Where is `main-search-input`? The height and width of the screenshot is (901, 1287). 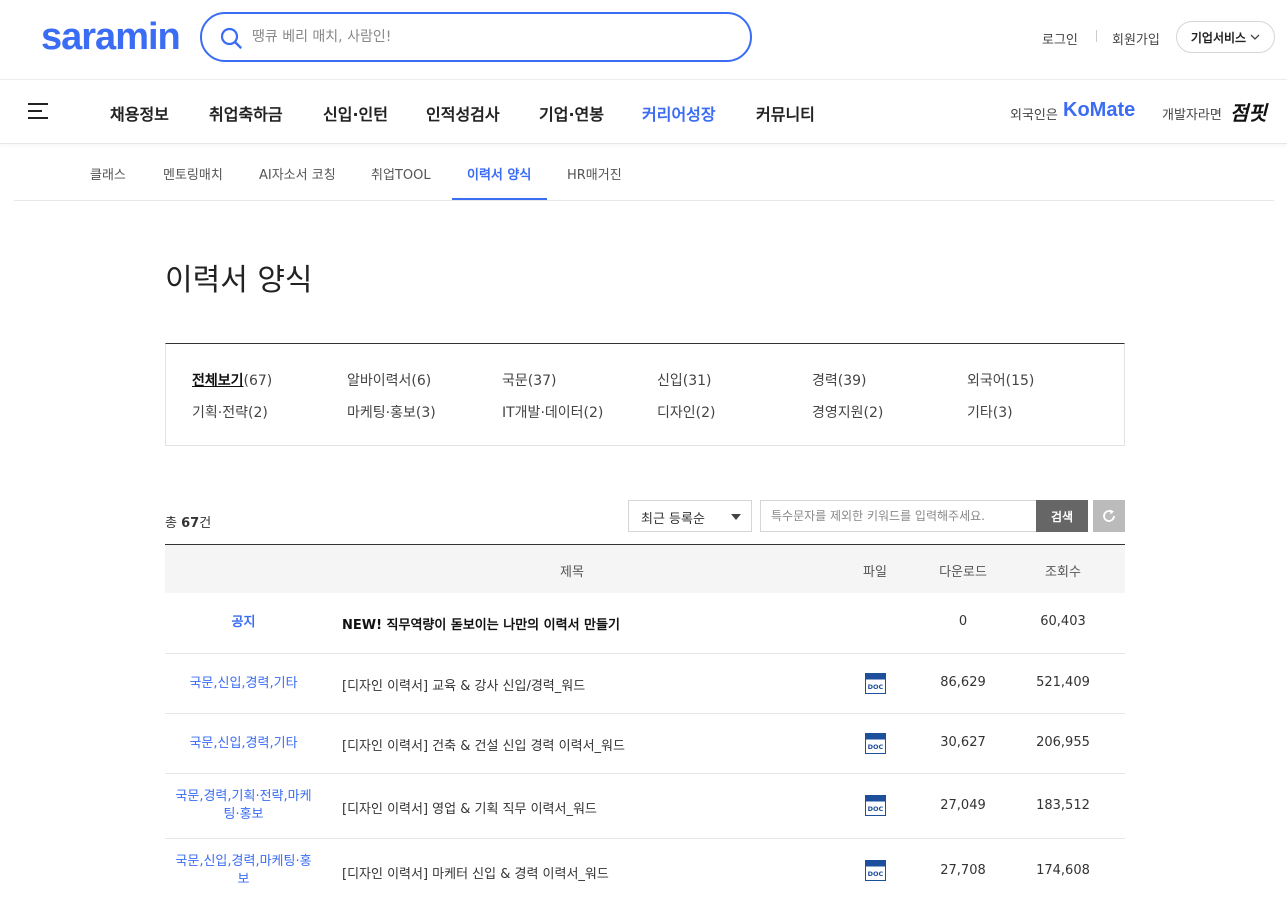
main-search-input is located at coordinates (492, 37).